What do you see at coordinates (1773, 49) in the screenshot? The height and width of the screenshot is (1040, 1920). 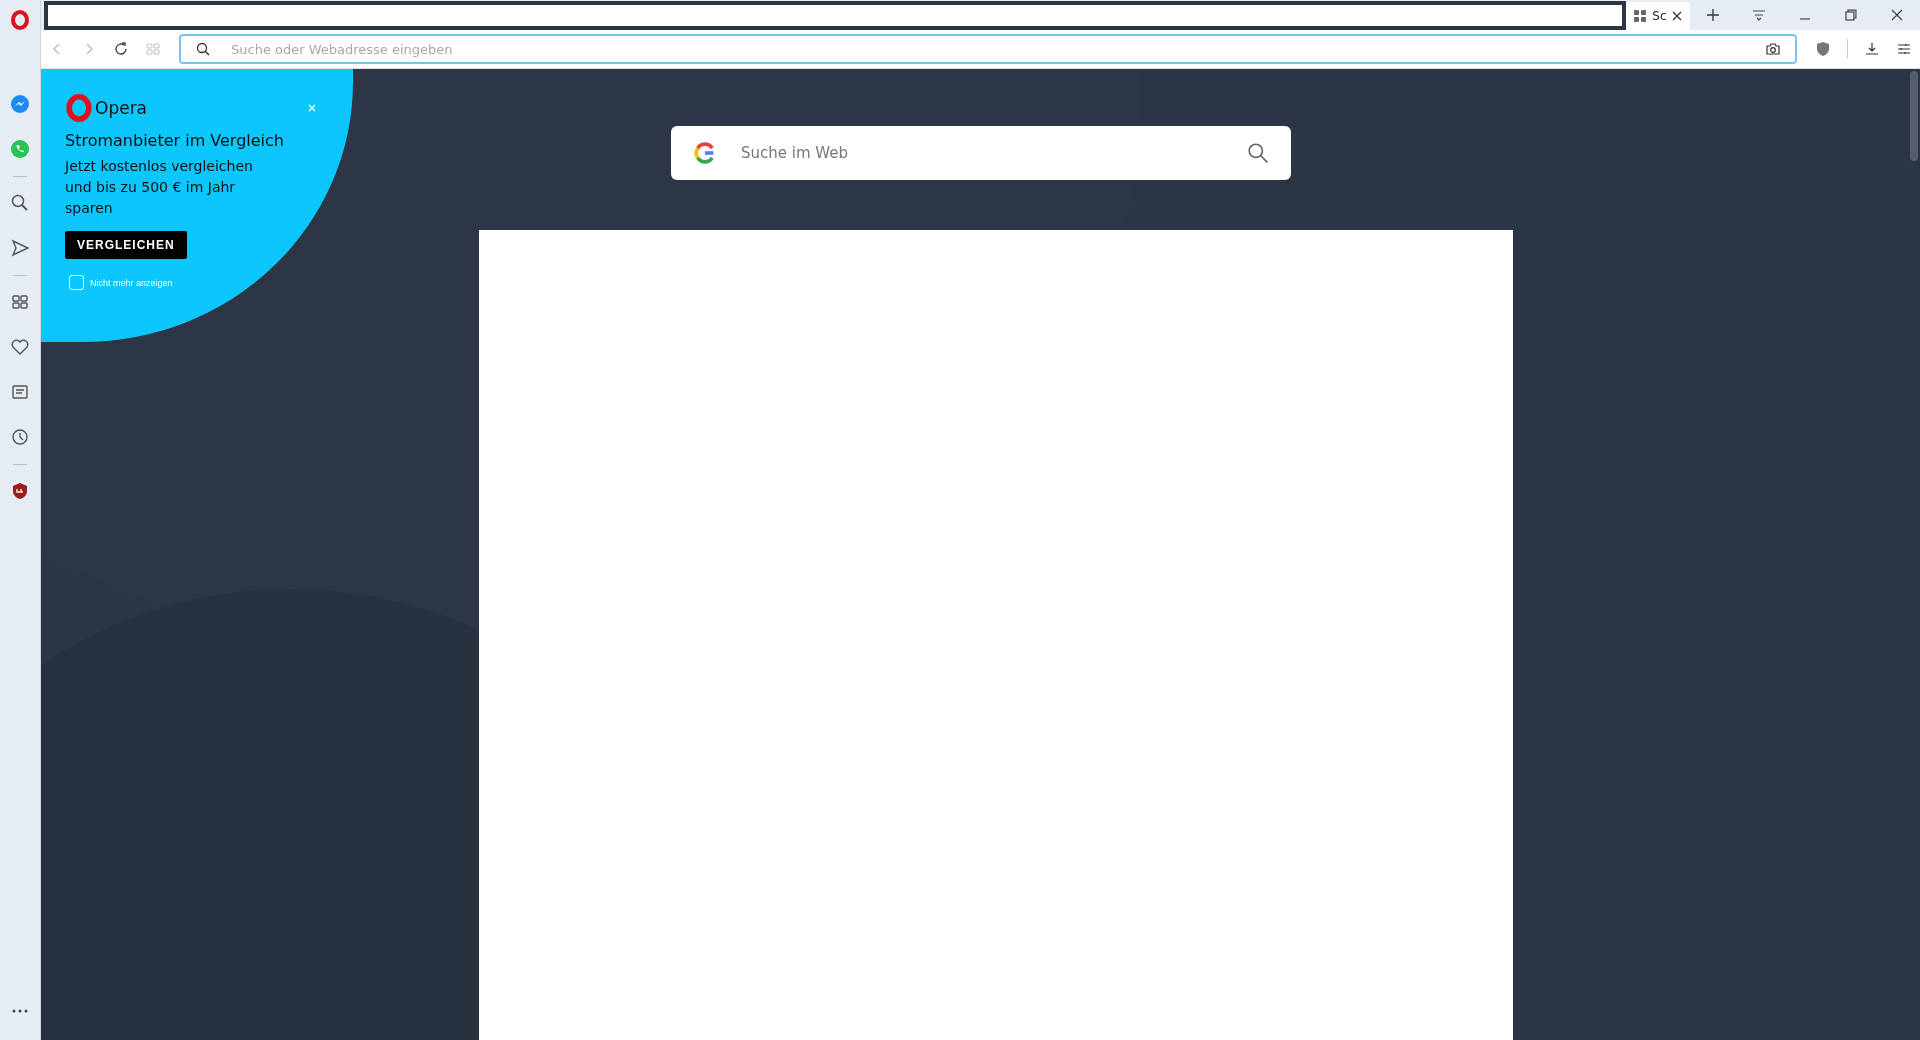 I see `camera-icon` at bounding box center [1773, 49].